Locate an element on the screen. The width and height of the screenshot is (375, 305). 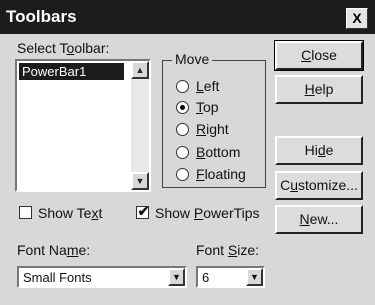
select-toolbar-label: Select Toolbar: is located at coordinates (63, 48).